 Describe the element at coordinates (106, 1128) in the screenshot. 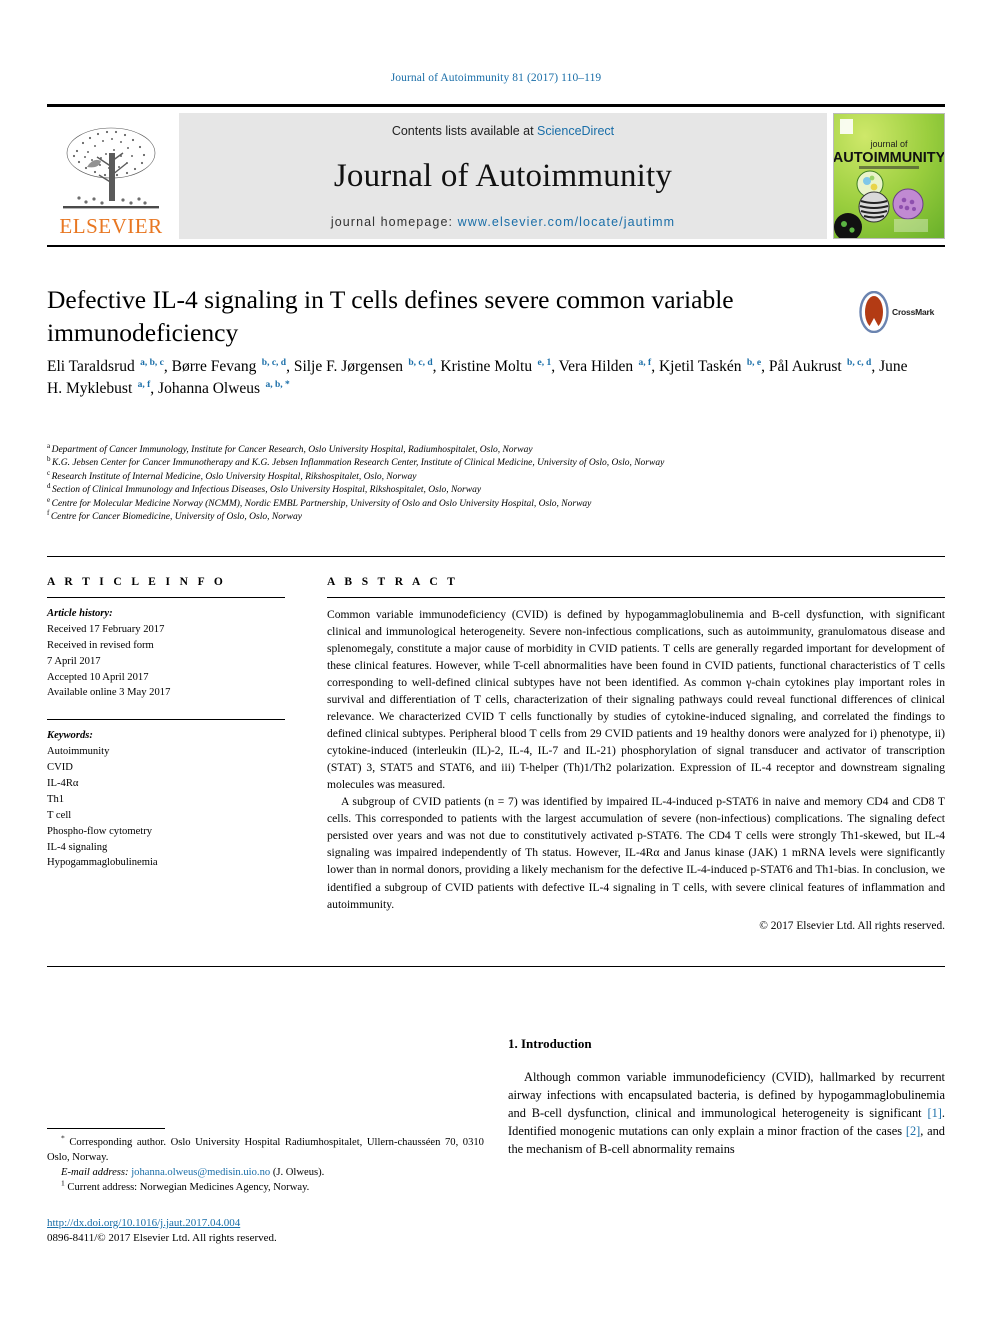

I see `footnote-divider` at that location.